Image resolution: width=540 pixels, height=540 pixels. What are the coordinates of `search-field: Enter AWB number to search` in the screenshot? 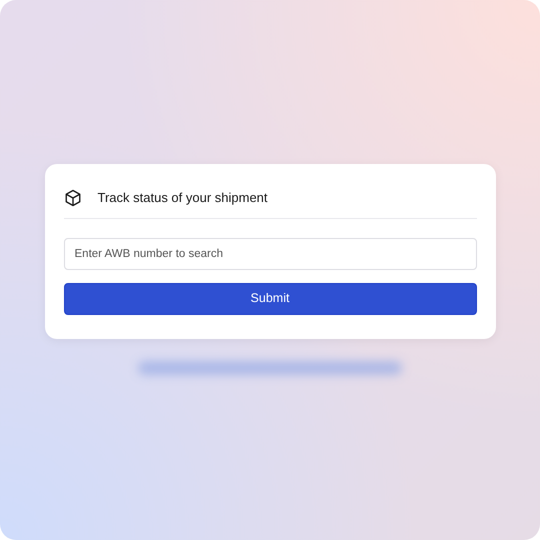 It's located at (270, 254).